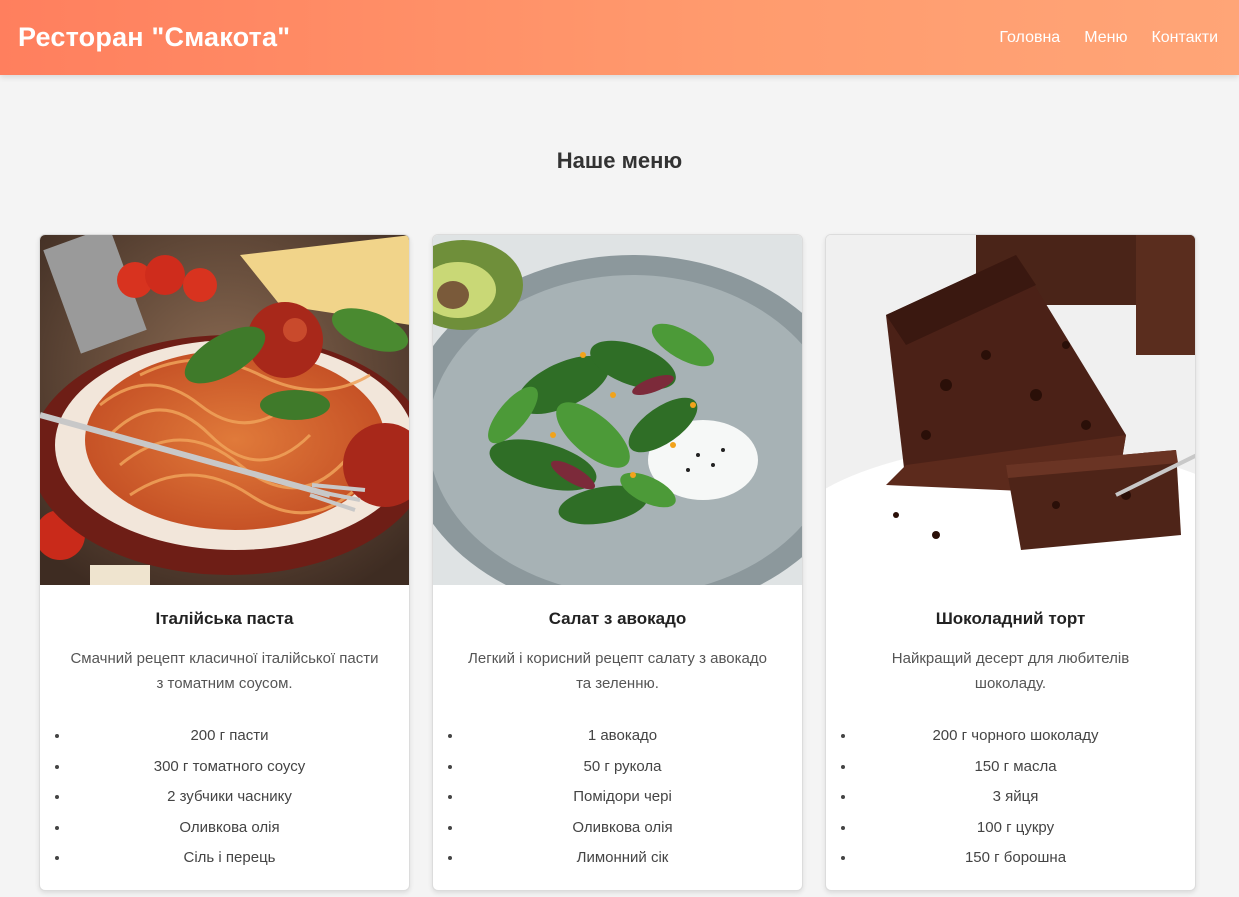  What do you see at coordinates (622, 736) in the screenshot?
I see `ingredient-item: 1 авокадо` at bounding box center [622, 736].